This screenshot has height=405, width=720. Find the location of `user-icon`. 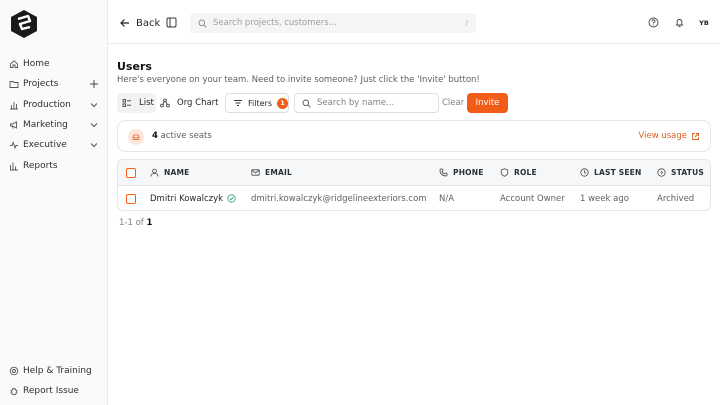

user-icon is located at coordinates (154, 172).